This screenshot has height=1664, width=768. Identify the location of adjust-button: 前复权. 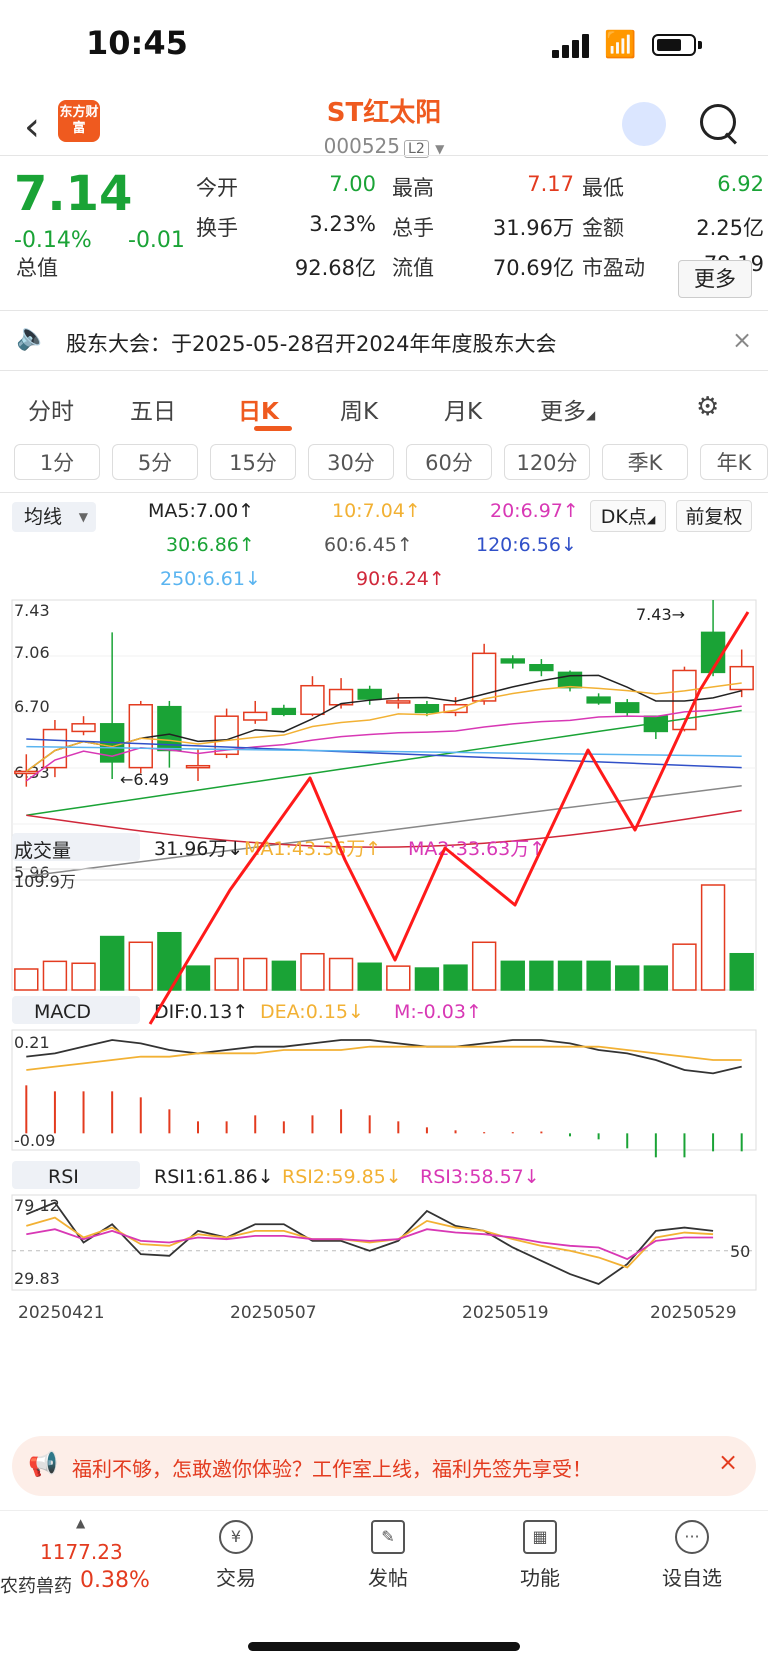
(714, 516).